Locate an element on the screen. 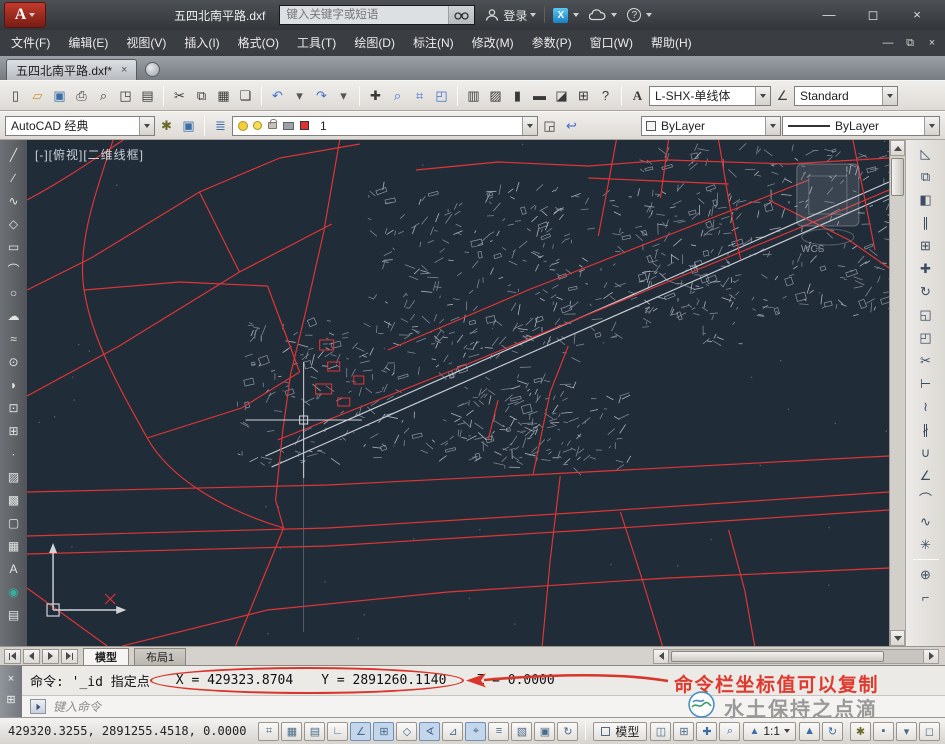 The width and height of the screenshot is (945, 744). command-customize-icon: ⊞ is located at coordinates (10, 700).